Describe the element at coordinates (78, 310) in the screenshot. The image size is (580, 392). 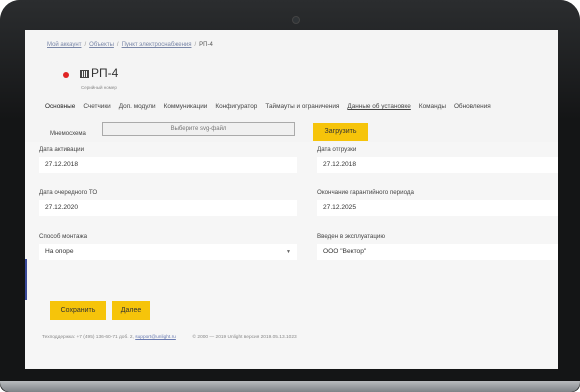
I see `save-button: Сохранить` at that location.